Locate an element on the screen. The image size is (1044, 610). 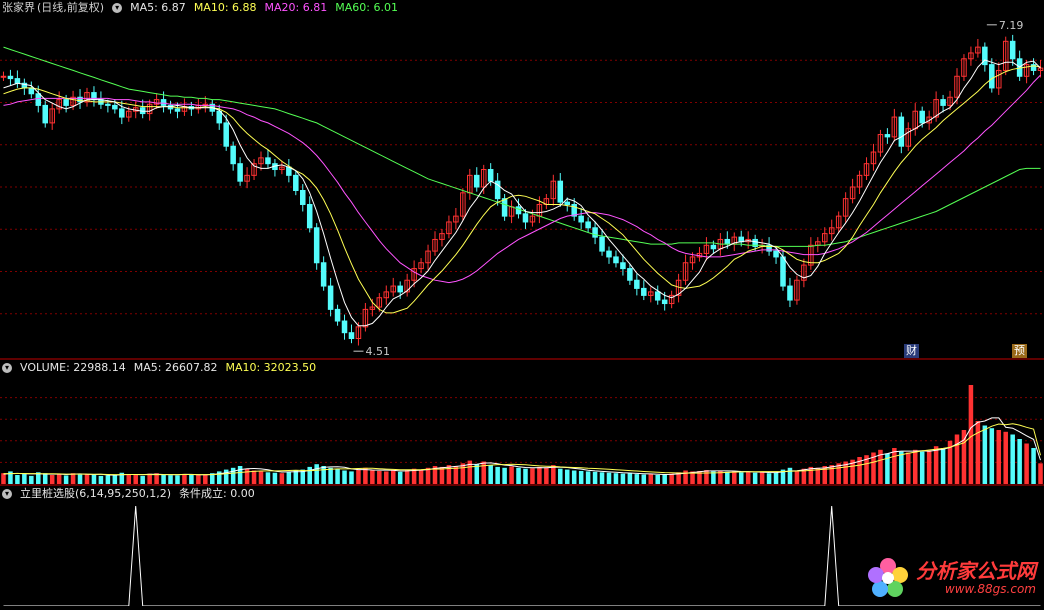
flower-logo-icon is located at coordinates (888, 577).